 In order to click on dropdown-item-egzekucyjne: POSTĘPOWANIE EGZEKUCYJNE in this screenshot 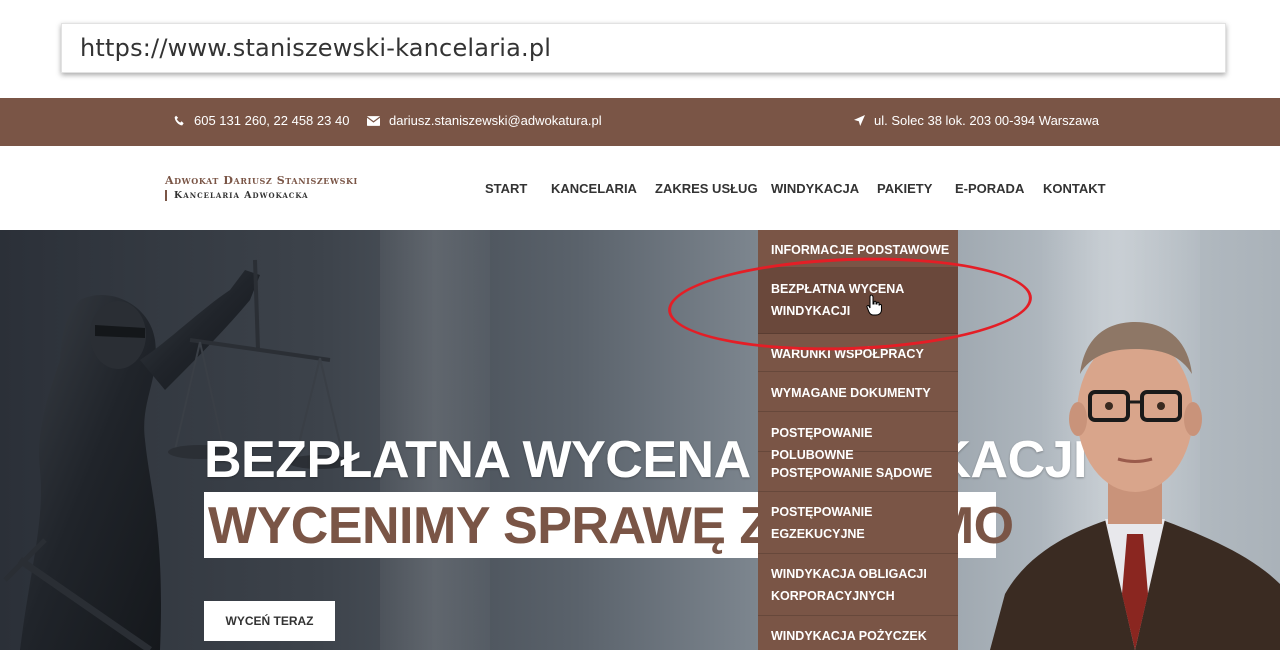, I will do `click(858, 523)`.